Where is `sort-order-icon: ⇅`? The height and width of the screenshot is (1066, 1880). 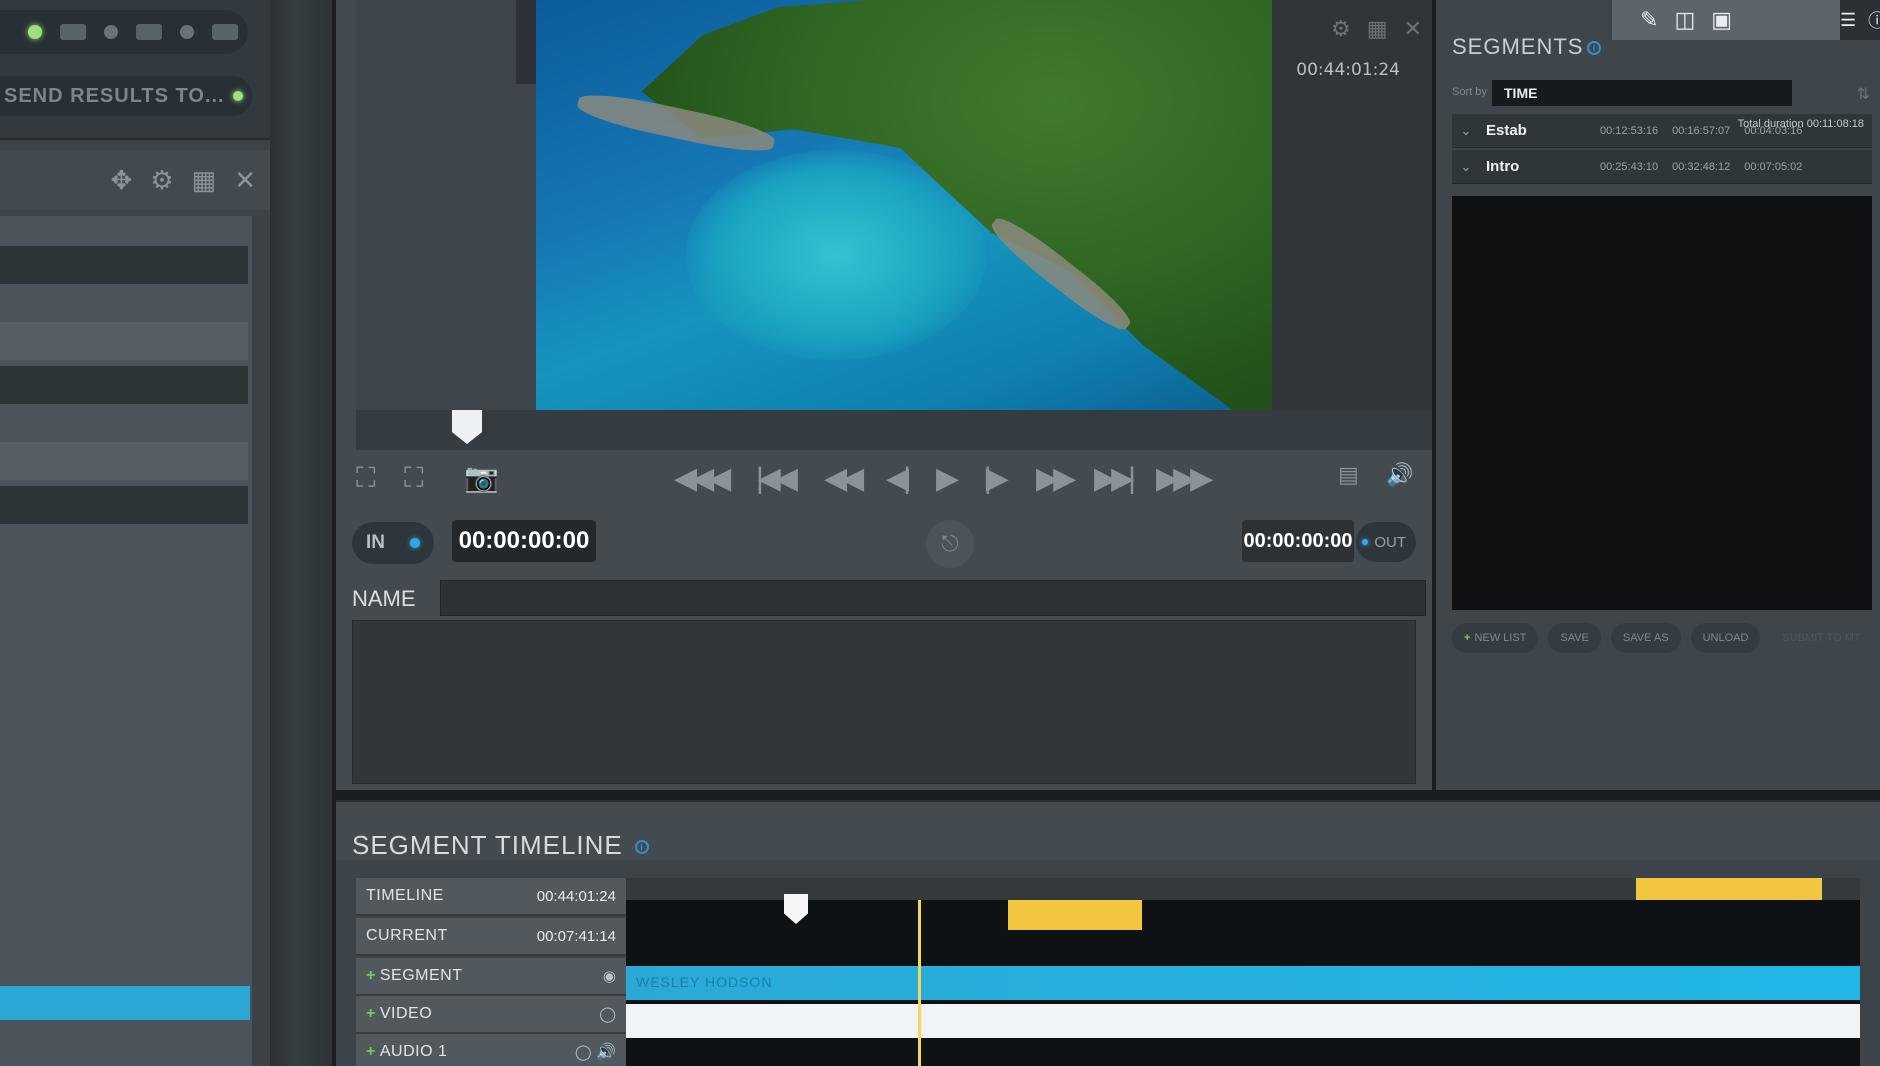 sort-order-icon: ⇅ is located at coordinates (1863, 94).